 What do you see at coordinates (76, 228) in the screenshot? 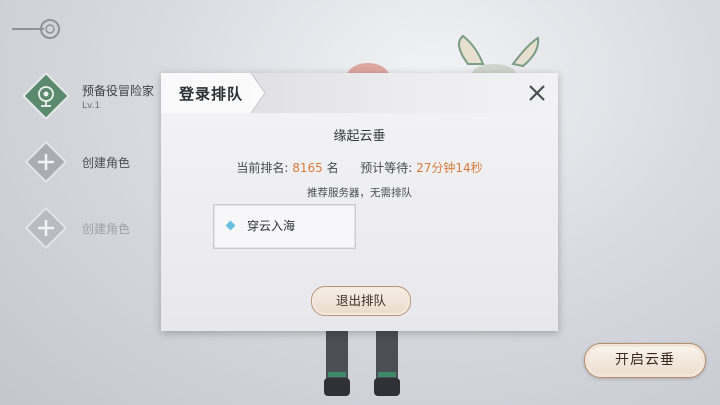
I see `create-character-slot-3: 创建角色` at bounding box center [76, 228].